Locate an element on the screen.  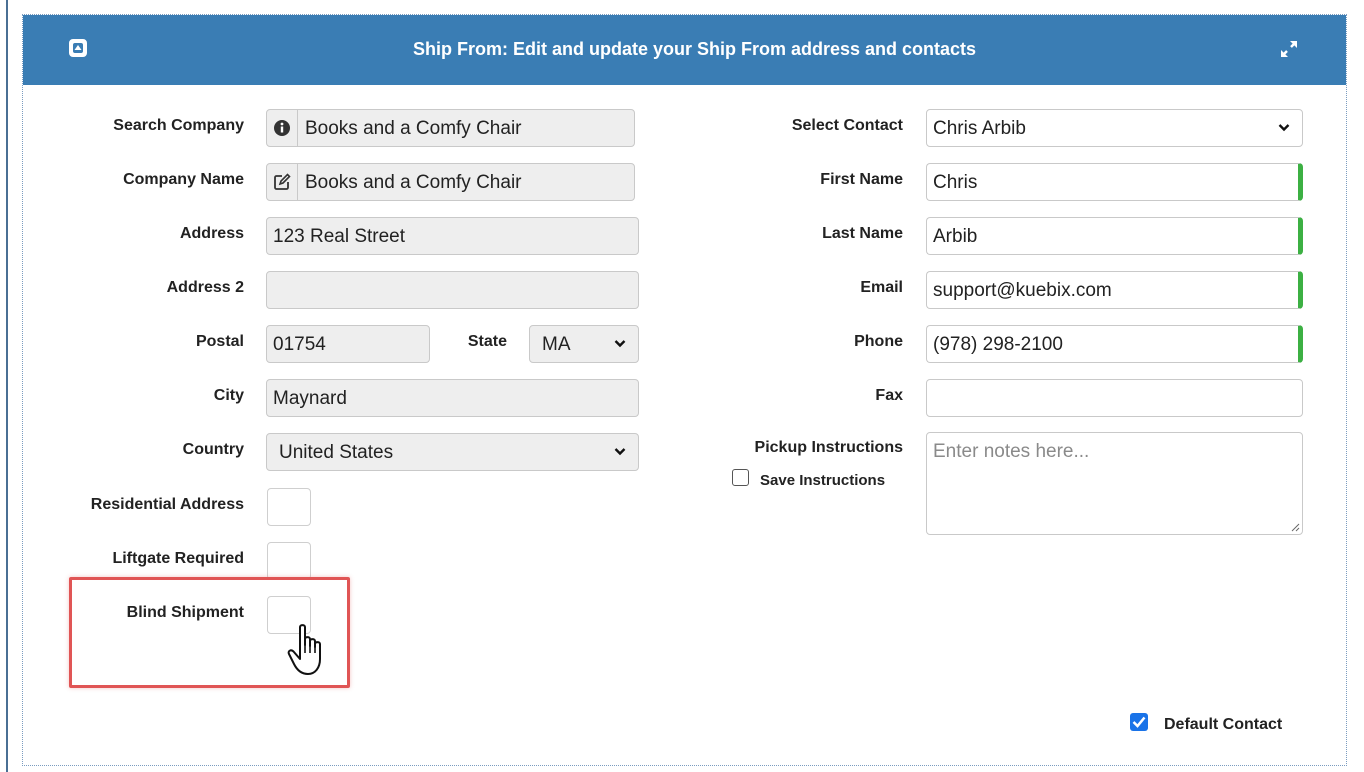
fax-field is located at coordinates (1114, 398).